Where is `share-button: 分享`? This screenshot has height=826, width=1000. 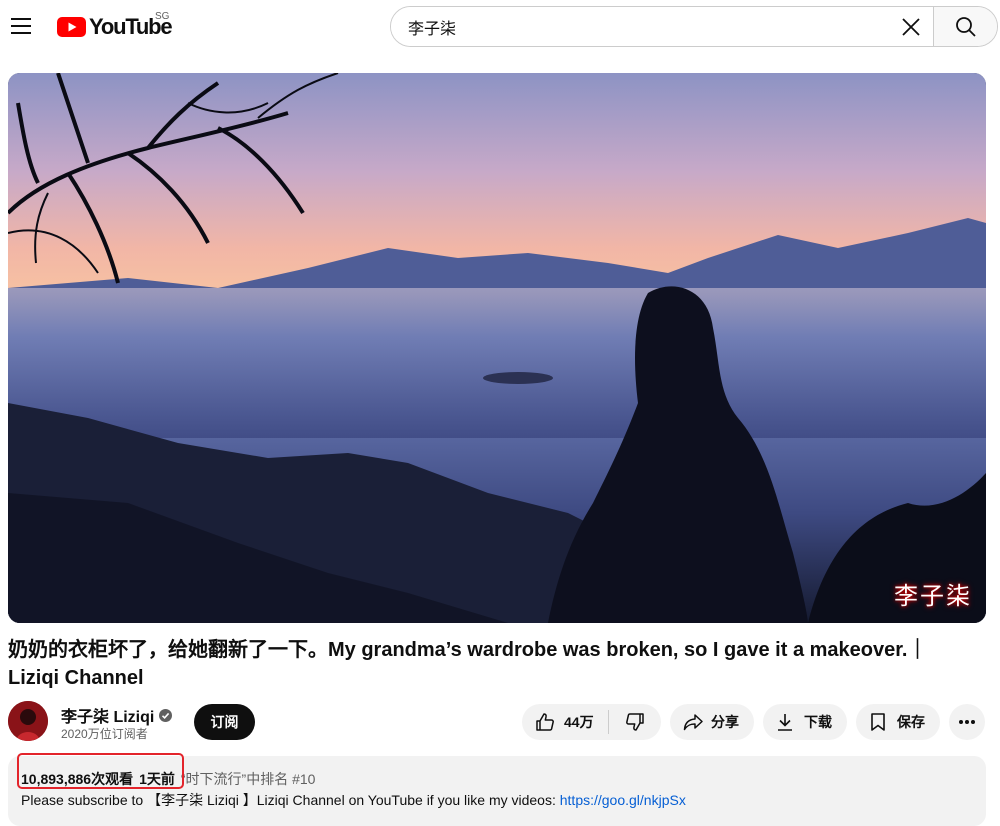
share-button: 分享 is located at coordinates (712, 722).